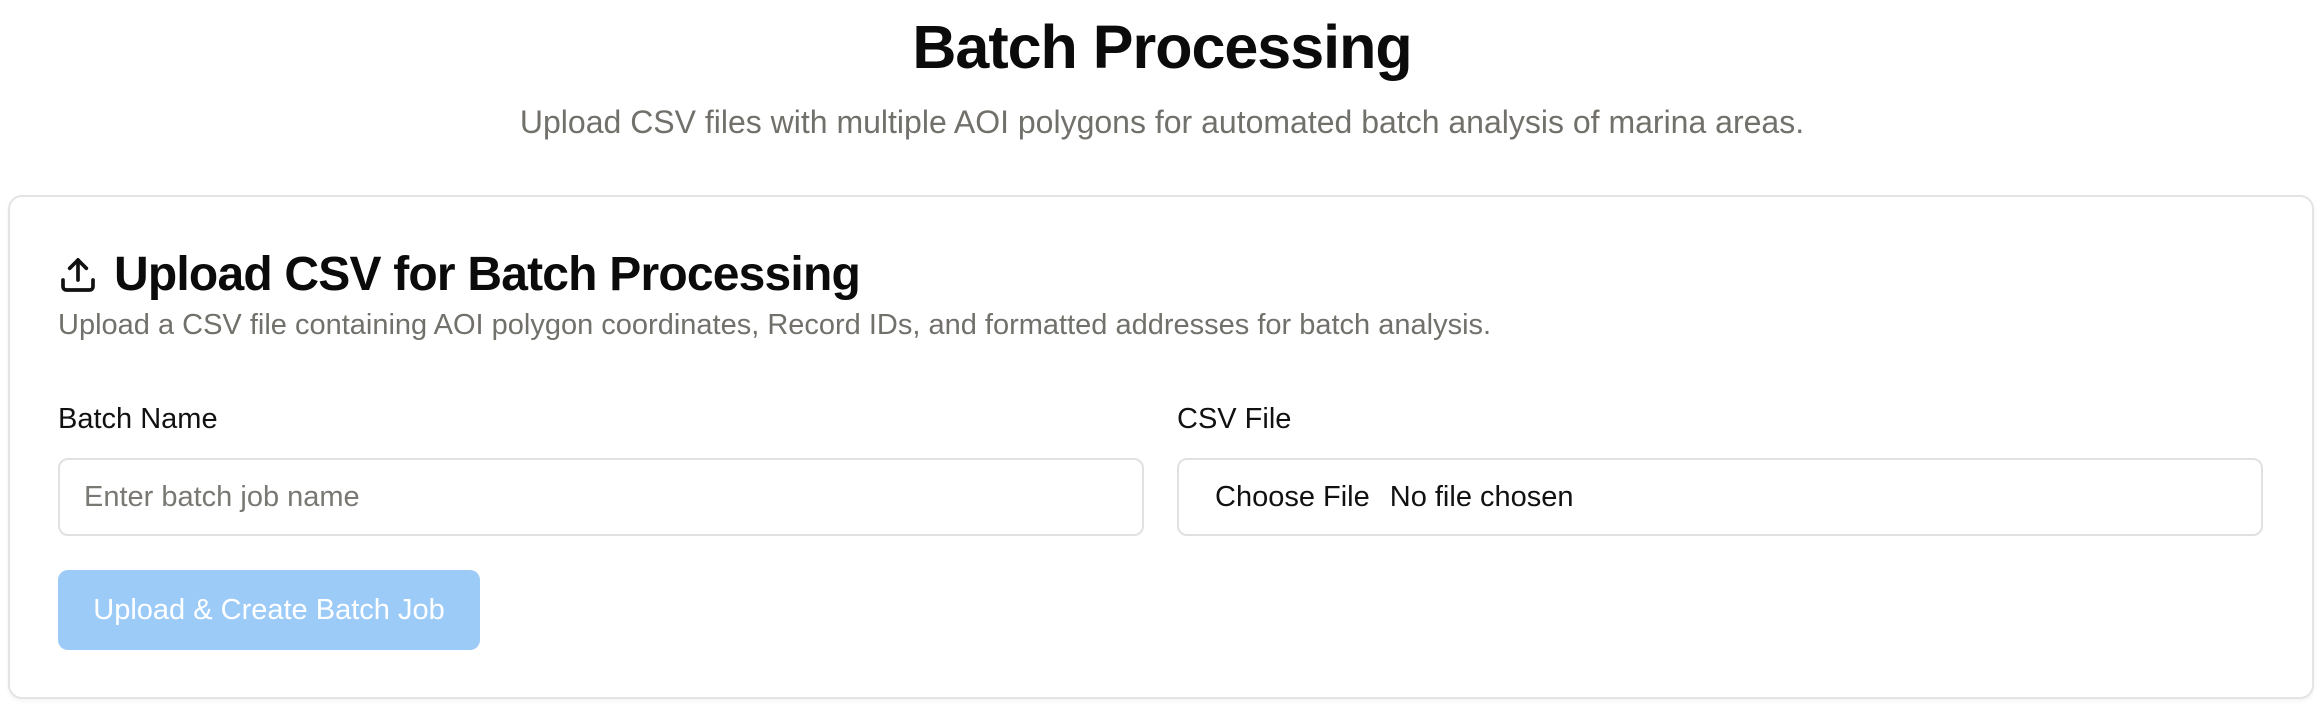  Describe the element at coordinates (269, 610) in the screenshot. I see `upload-create-batch-button: Upload & Create Batch Job` at that location.